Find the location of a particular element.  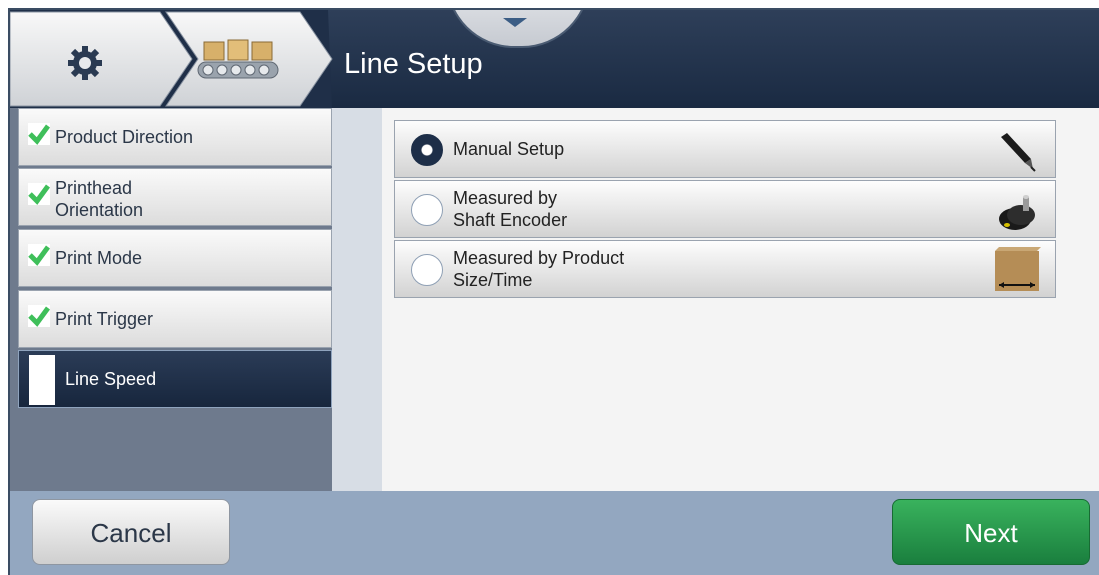

shaft-encoder-icon is located at coordinates (1017, 212).